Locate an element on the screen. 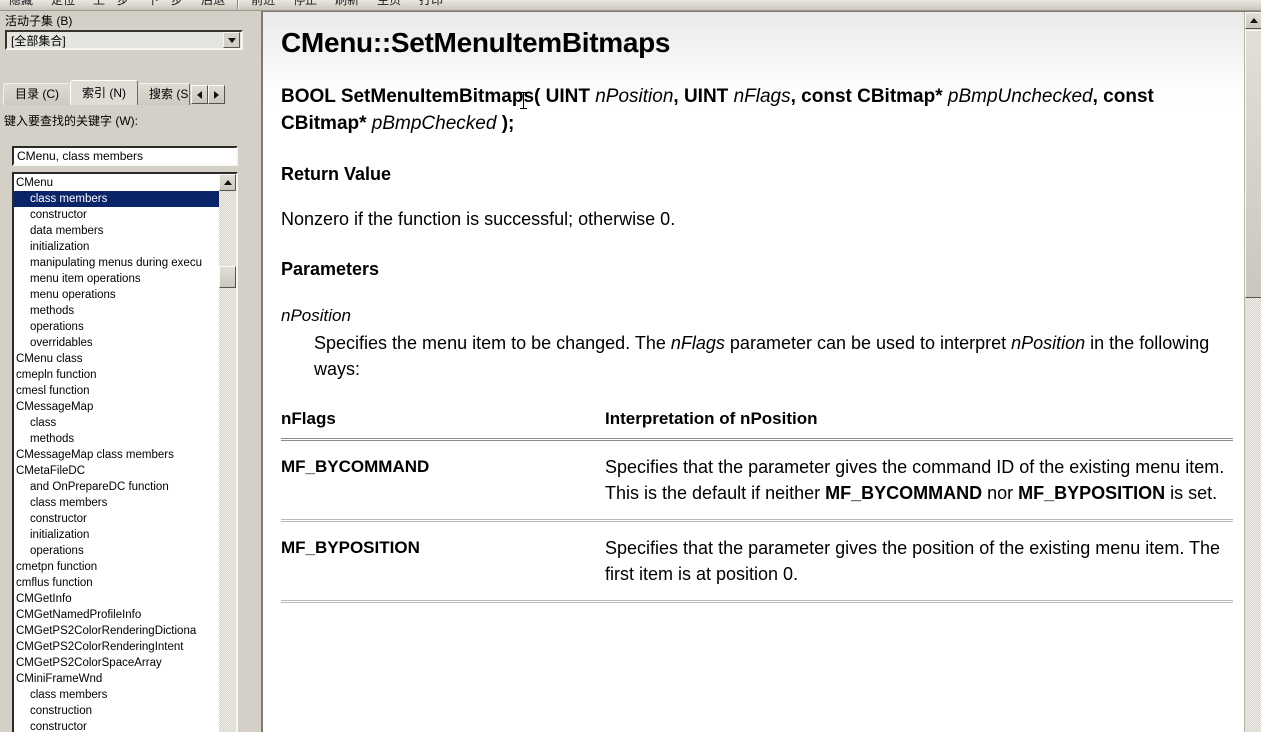  list-item: CMetaFileDC is located at coordinates (117, 471).